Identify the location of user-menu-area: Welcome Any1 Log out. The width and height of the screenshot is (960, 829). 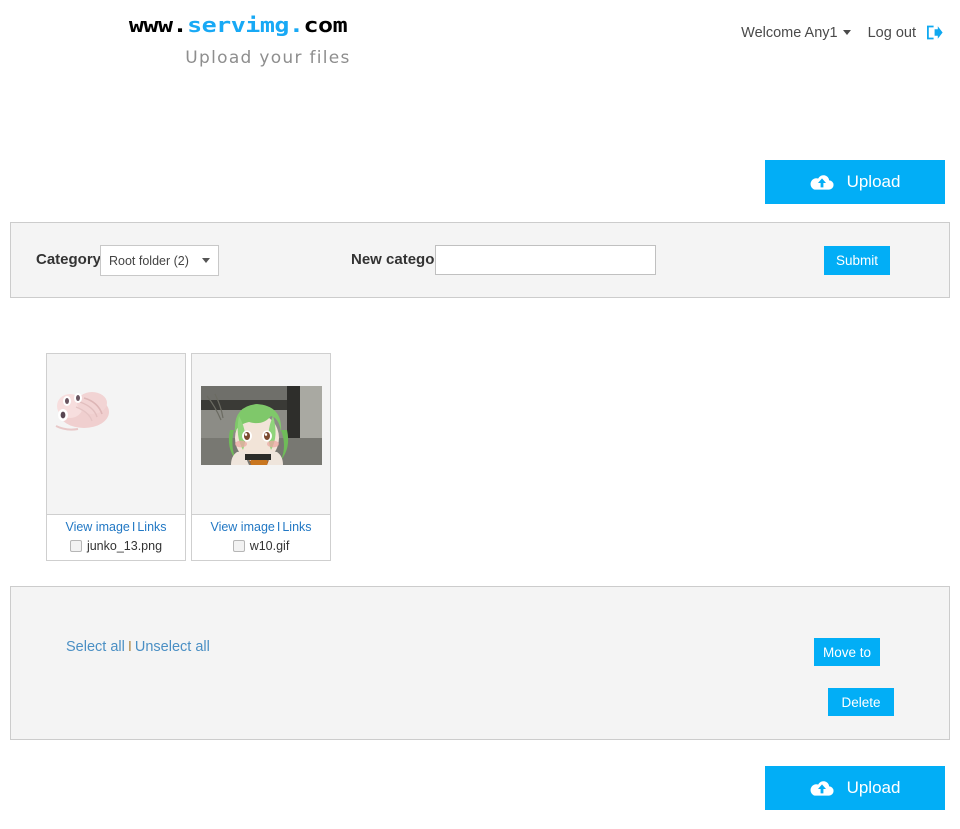
(842, 32).